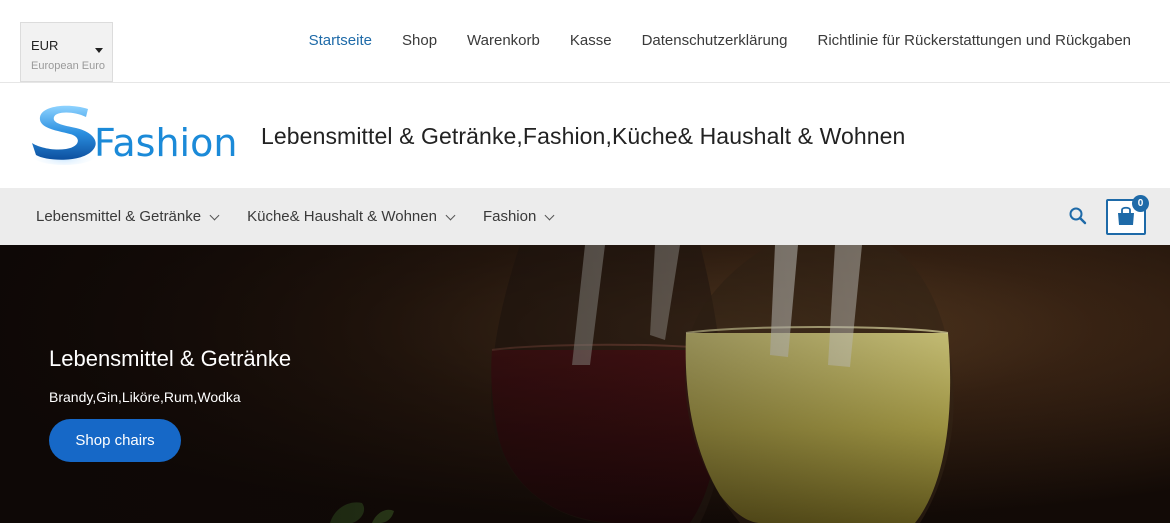 This screenshot has width=1170, height=523. I want to click on caret-down-icon, so click(99, 50).